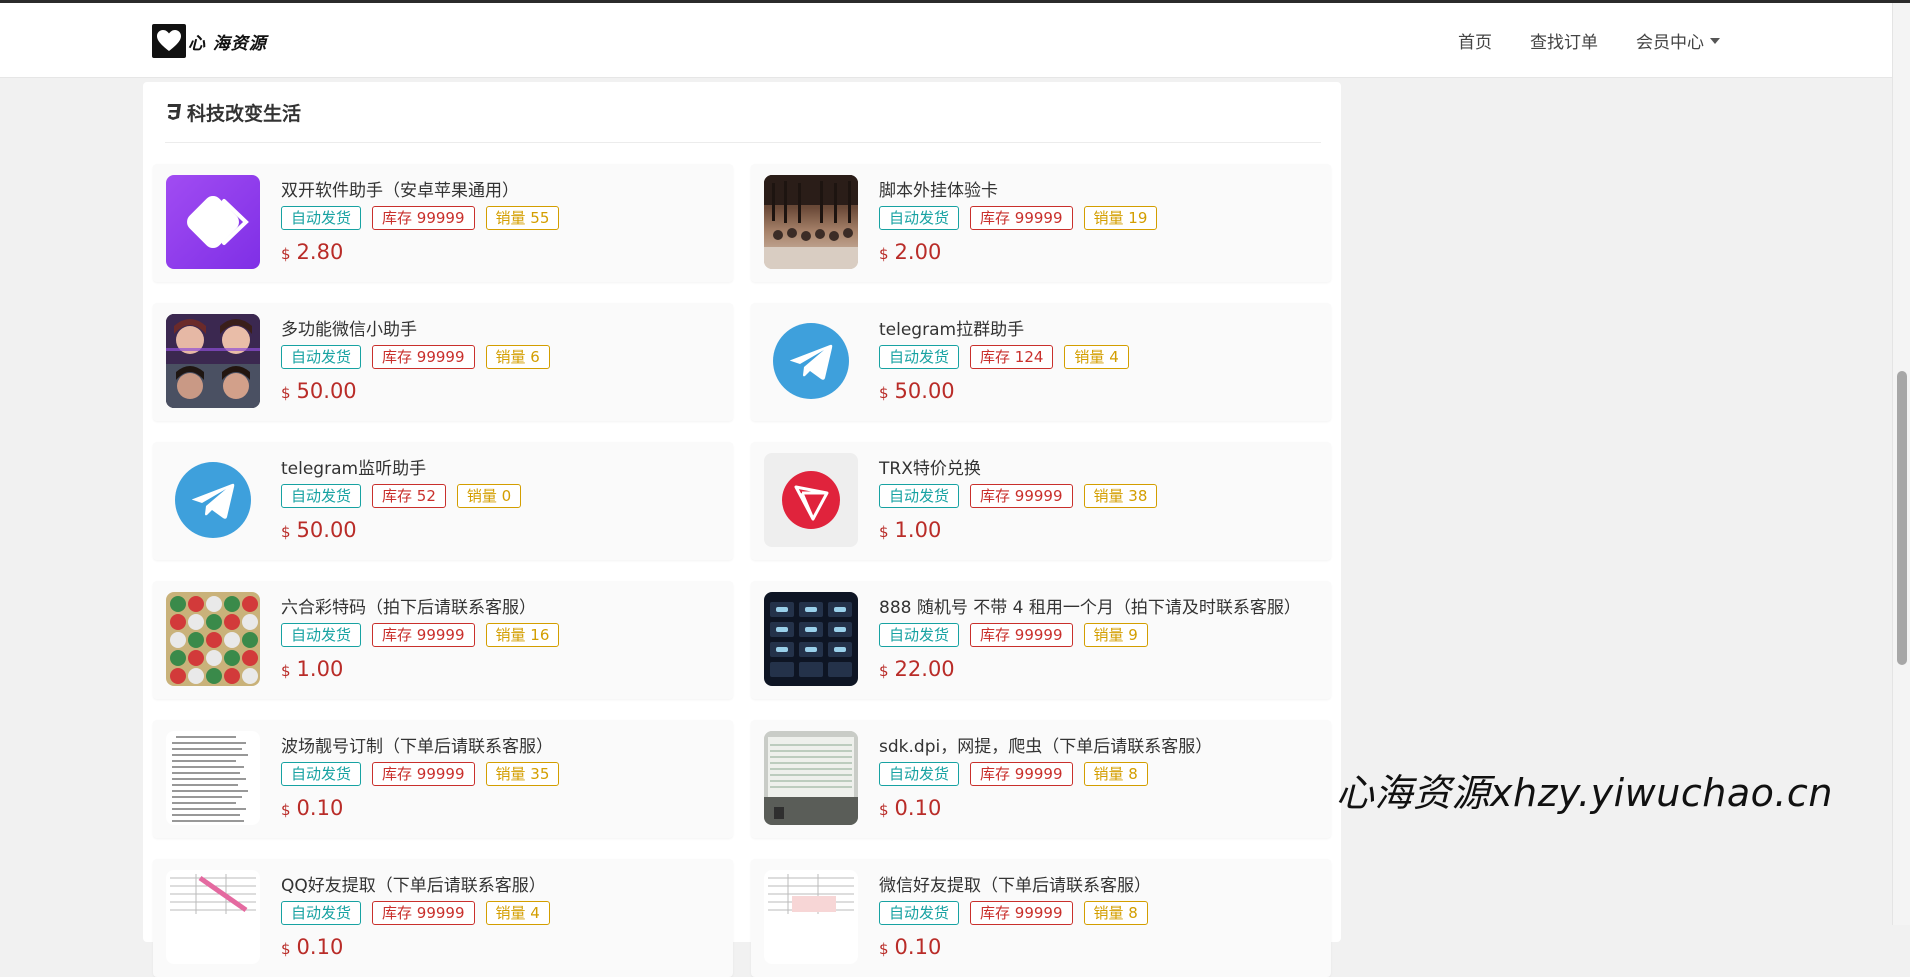  What do you see at coordinates (421, 913) in the screenshot?
I see `product-tags: 自动发货 库存 99999 销量 4` at bounding box center [421, 913].